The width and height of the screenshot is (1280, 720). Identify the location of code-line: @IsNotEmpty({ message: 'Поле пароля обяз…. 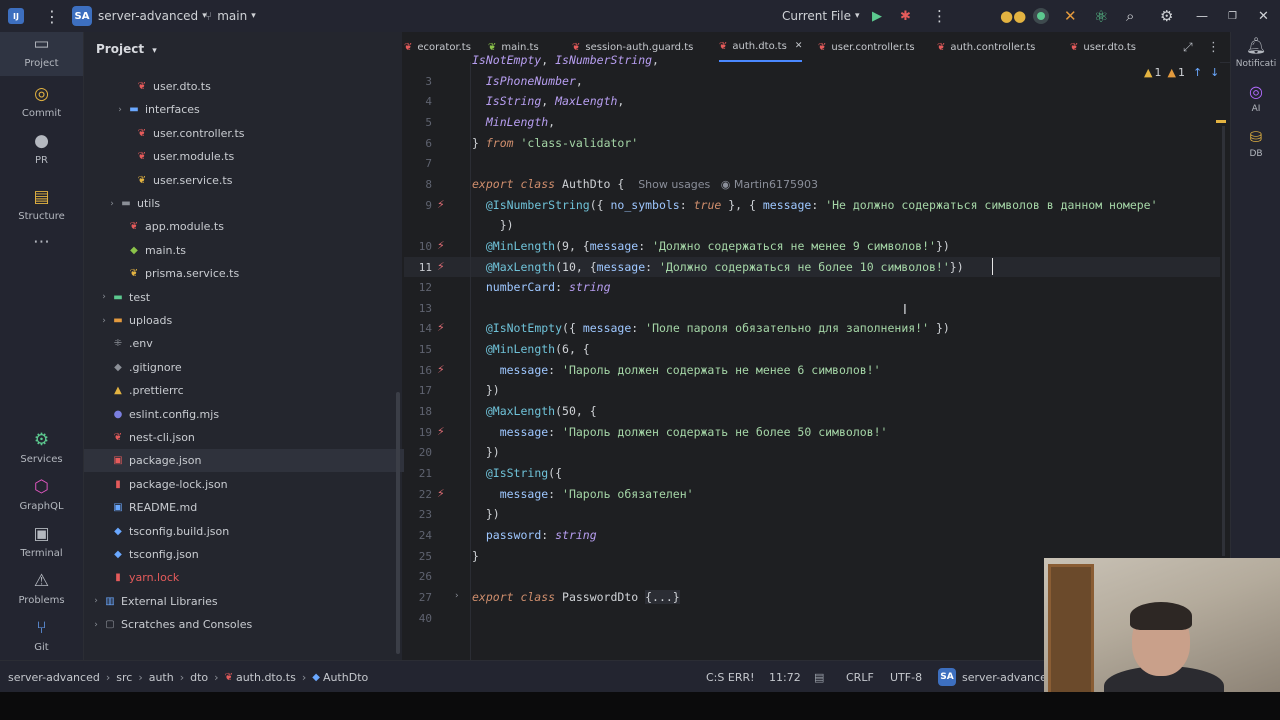
(711, 328).